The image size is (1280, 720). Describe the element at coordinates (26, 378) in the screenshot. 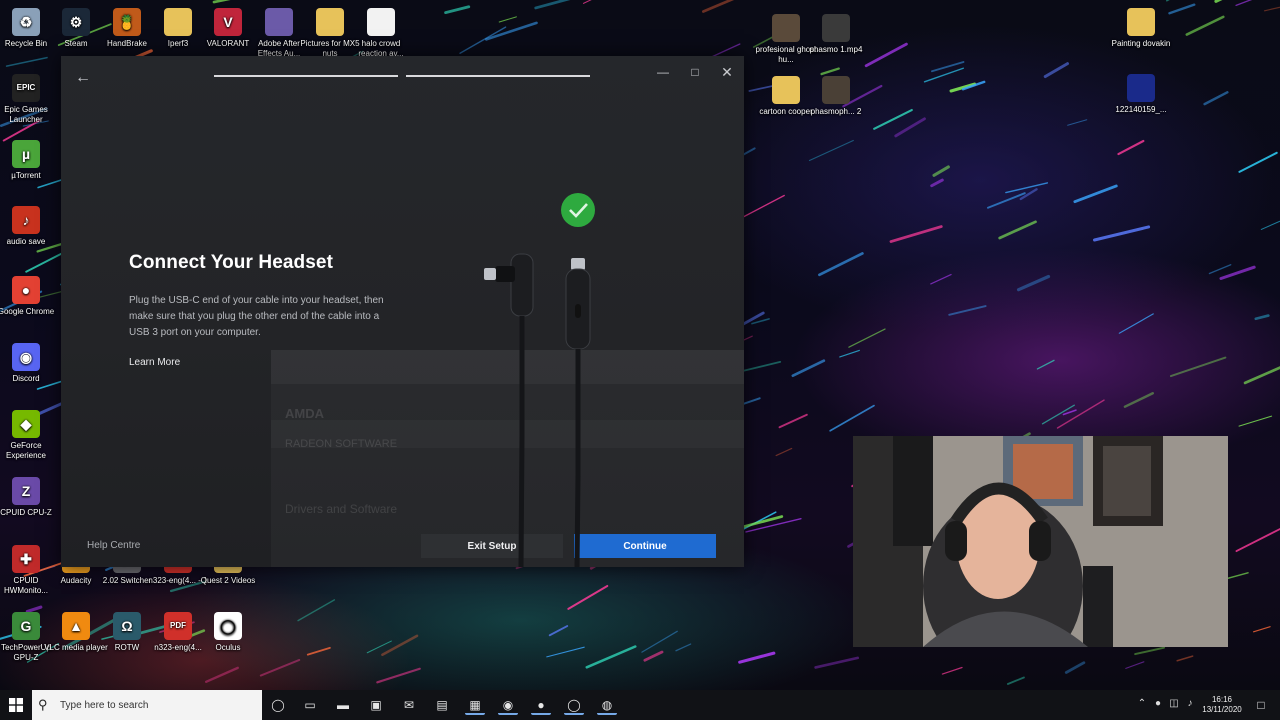

I see `desktop-icon-label: Discord` at that location.